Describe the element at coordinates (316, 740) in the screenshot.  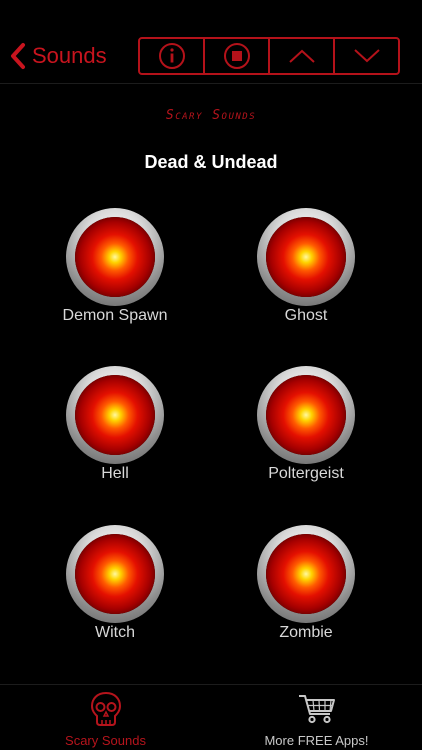
I see `tab-label: More FREE Apps!` at that location.